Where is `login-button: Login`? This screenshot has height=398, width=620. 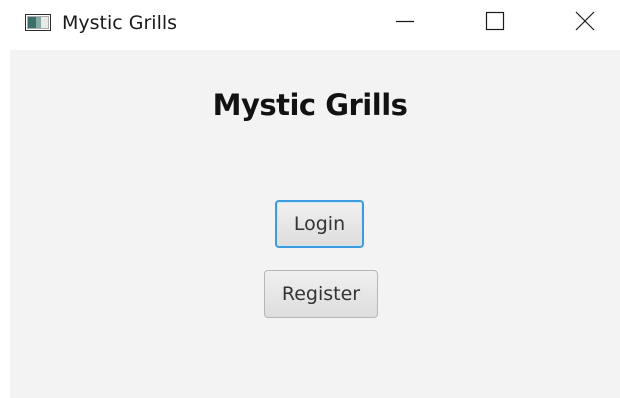
login-button: Login is located at coordinates (319, 224).